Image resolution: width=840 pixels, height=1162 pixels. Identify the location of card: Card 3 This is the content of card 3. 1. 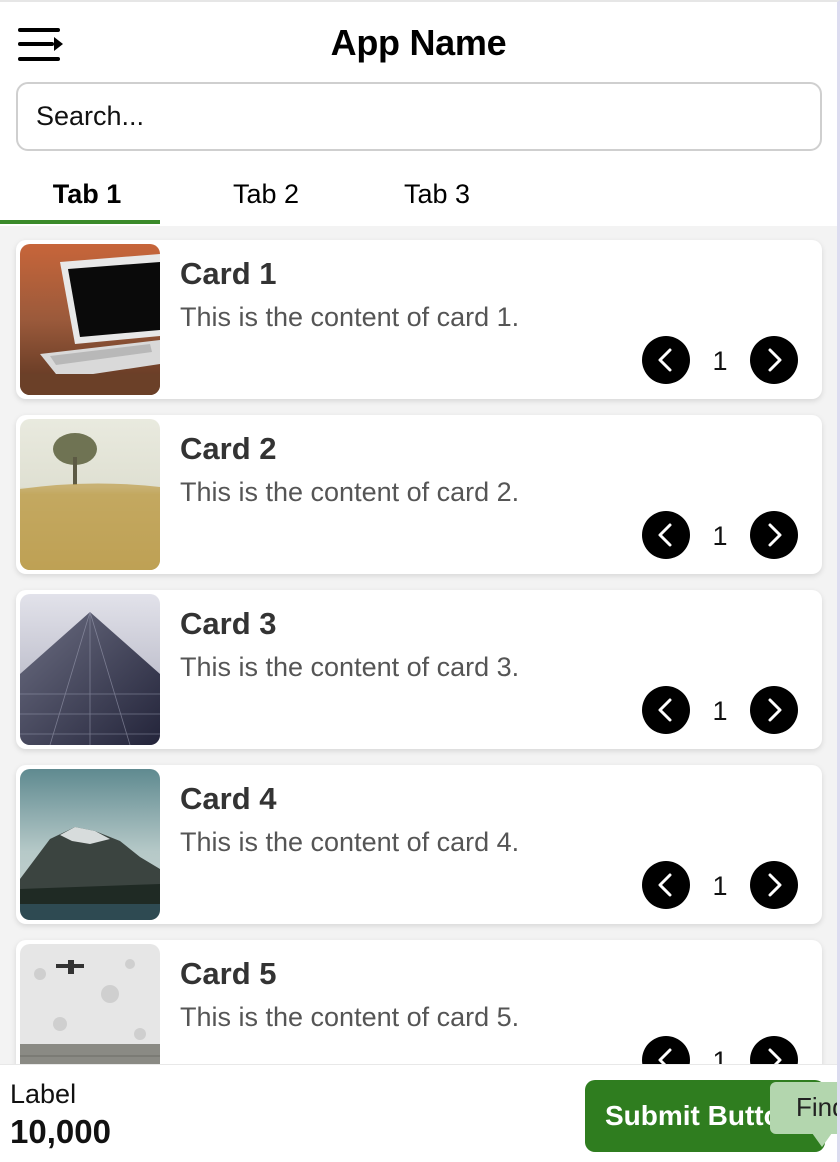
(419, 669).